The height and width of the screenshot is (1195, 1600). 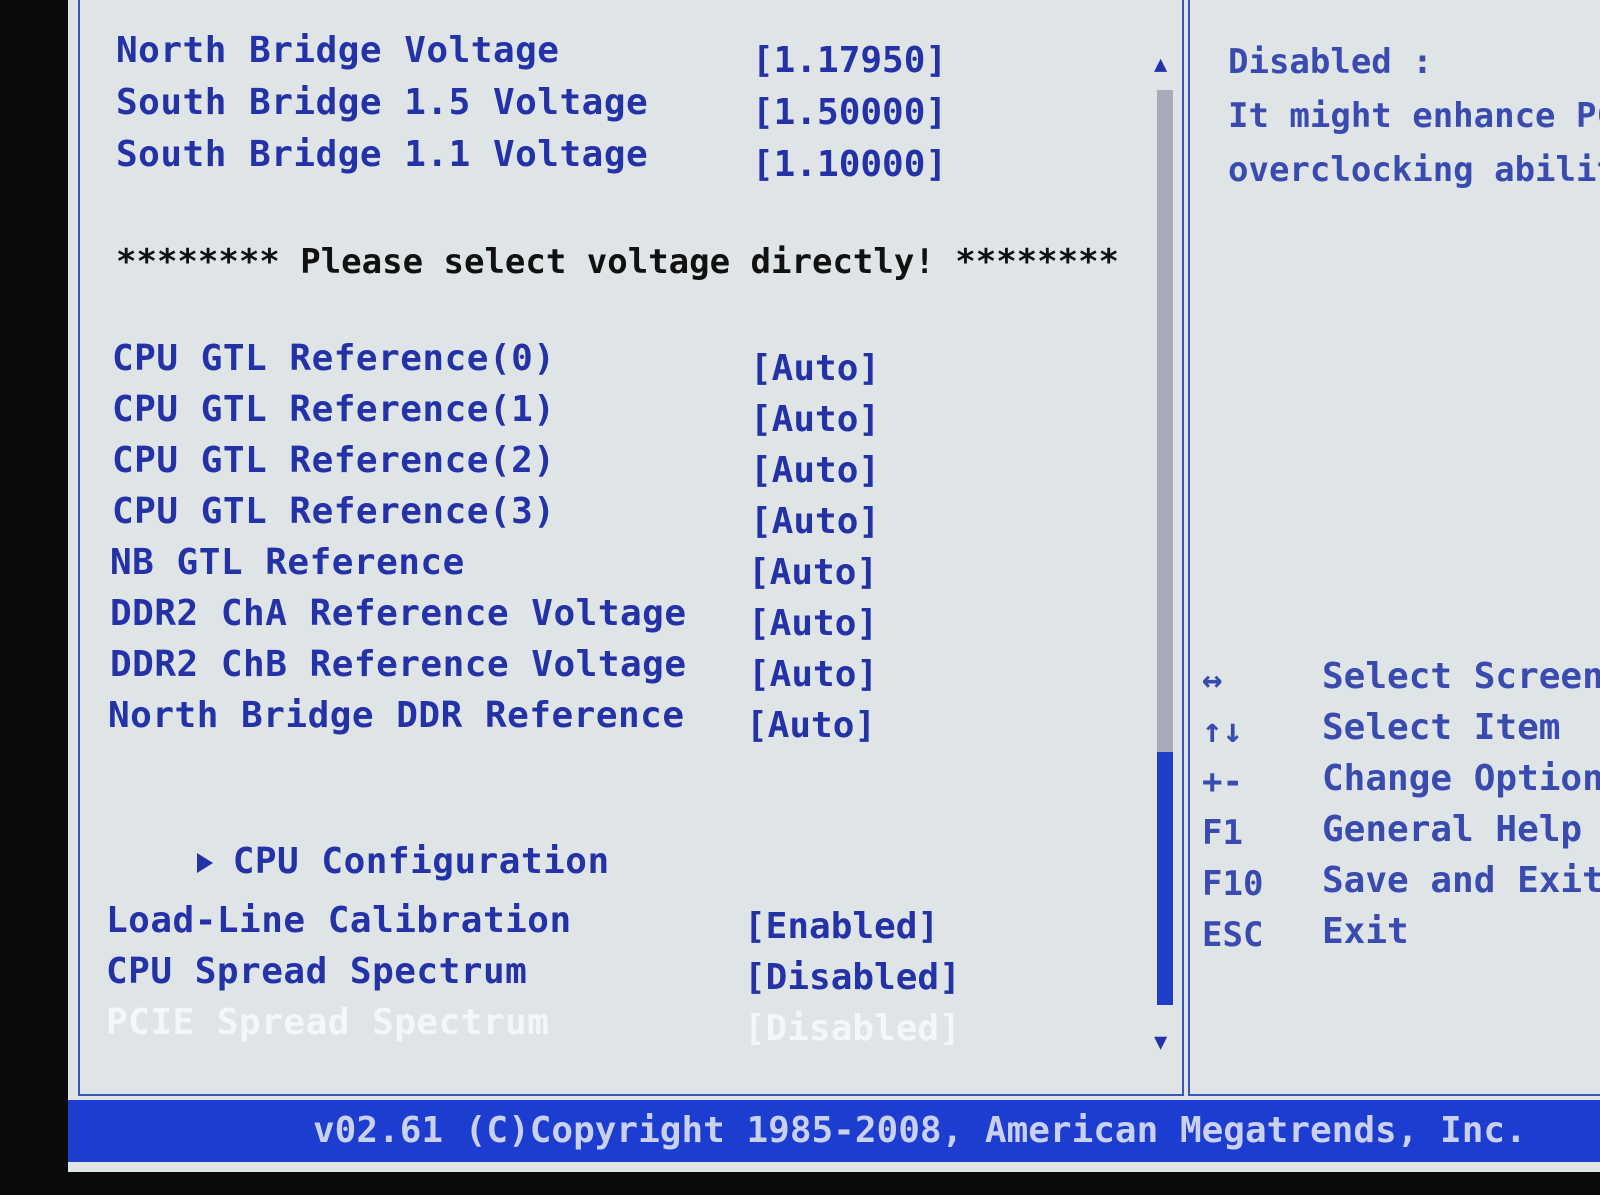 I want to click on help-line-2: It might enhance PC, so click(x=1414, y=116).